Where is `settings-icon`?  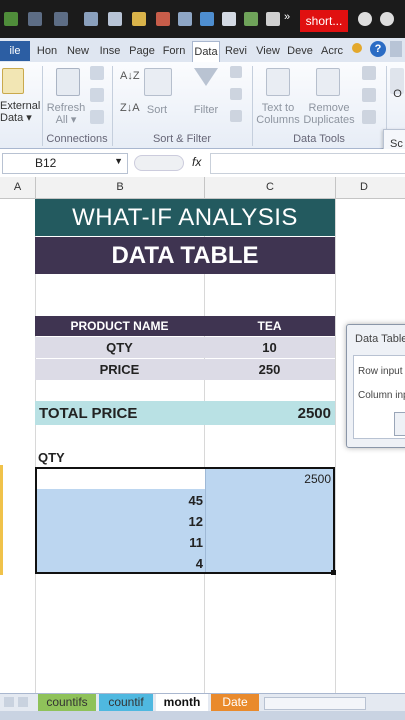
settings-icon is located at coordinates (387, 19).